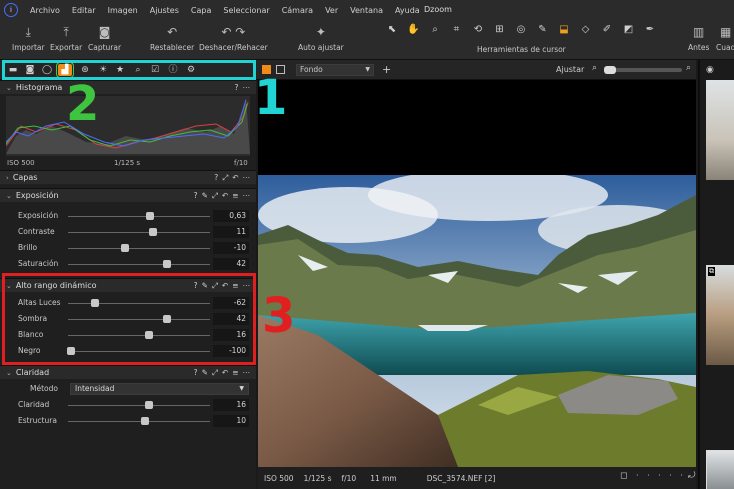 This screenshot has width=734, height=489. I want to click on menu-camara: Cámara, so click(297, 10).